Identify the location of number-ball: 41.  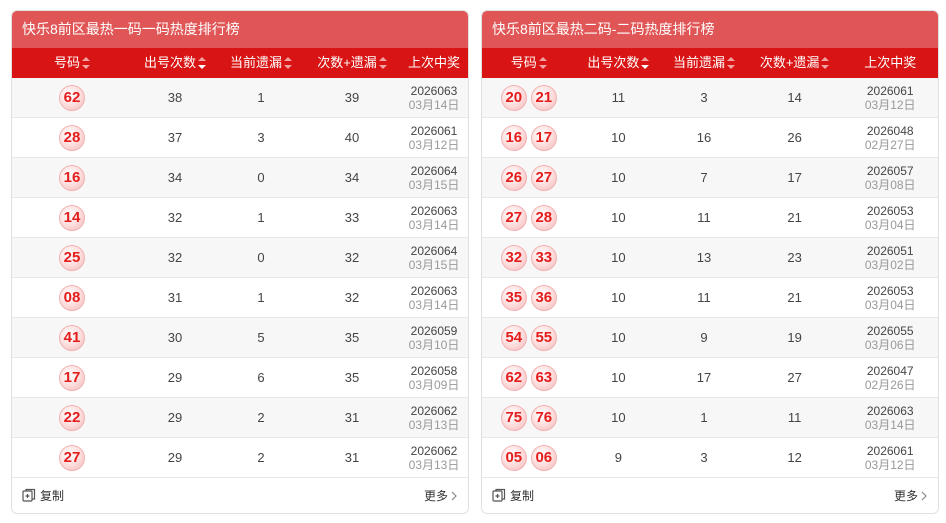
(72, 337).